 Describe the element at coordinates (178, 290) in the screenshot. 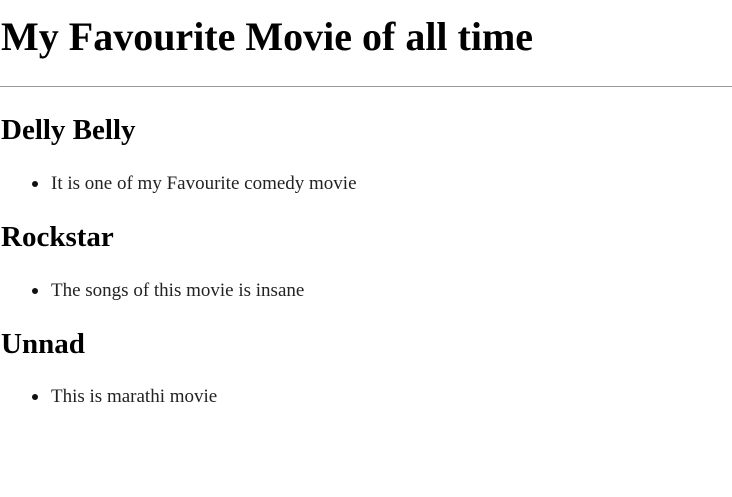

I see `movie-point-text: The songs of this movie is insane` at that location.